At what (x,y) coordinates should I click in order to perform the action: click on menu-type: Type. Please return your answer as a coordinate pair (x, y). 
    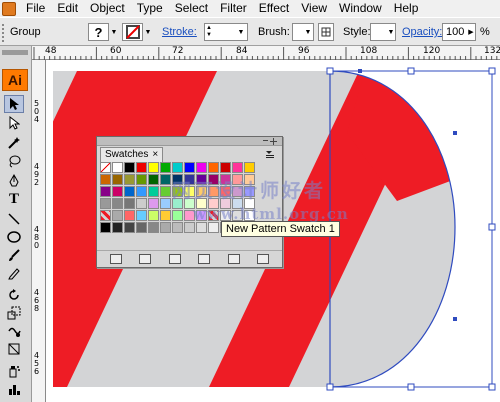
    Looking at the image, I should click on (150, 8).